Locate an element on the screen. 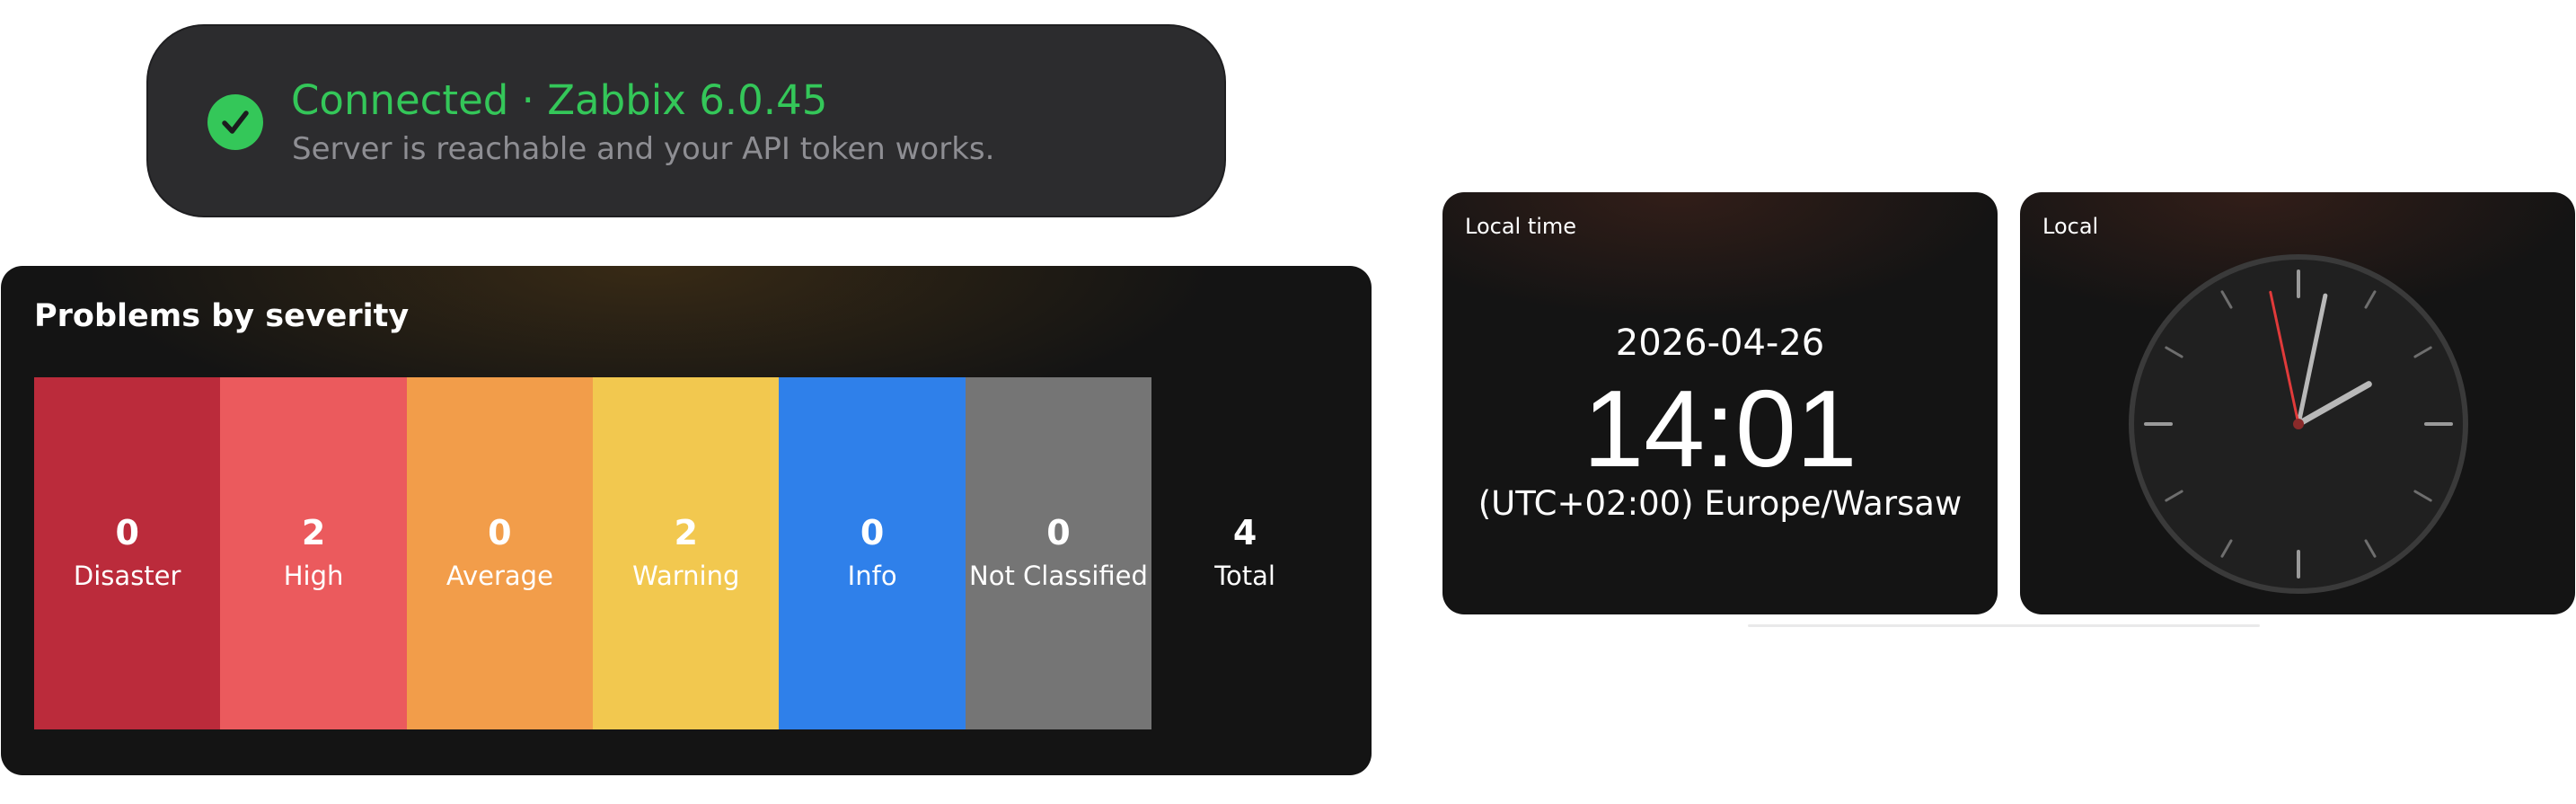  severity-label: Not Classified is located at coordinates (1058, 576).